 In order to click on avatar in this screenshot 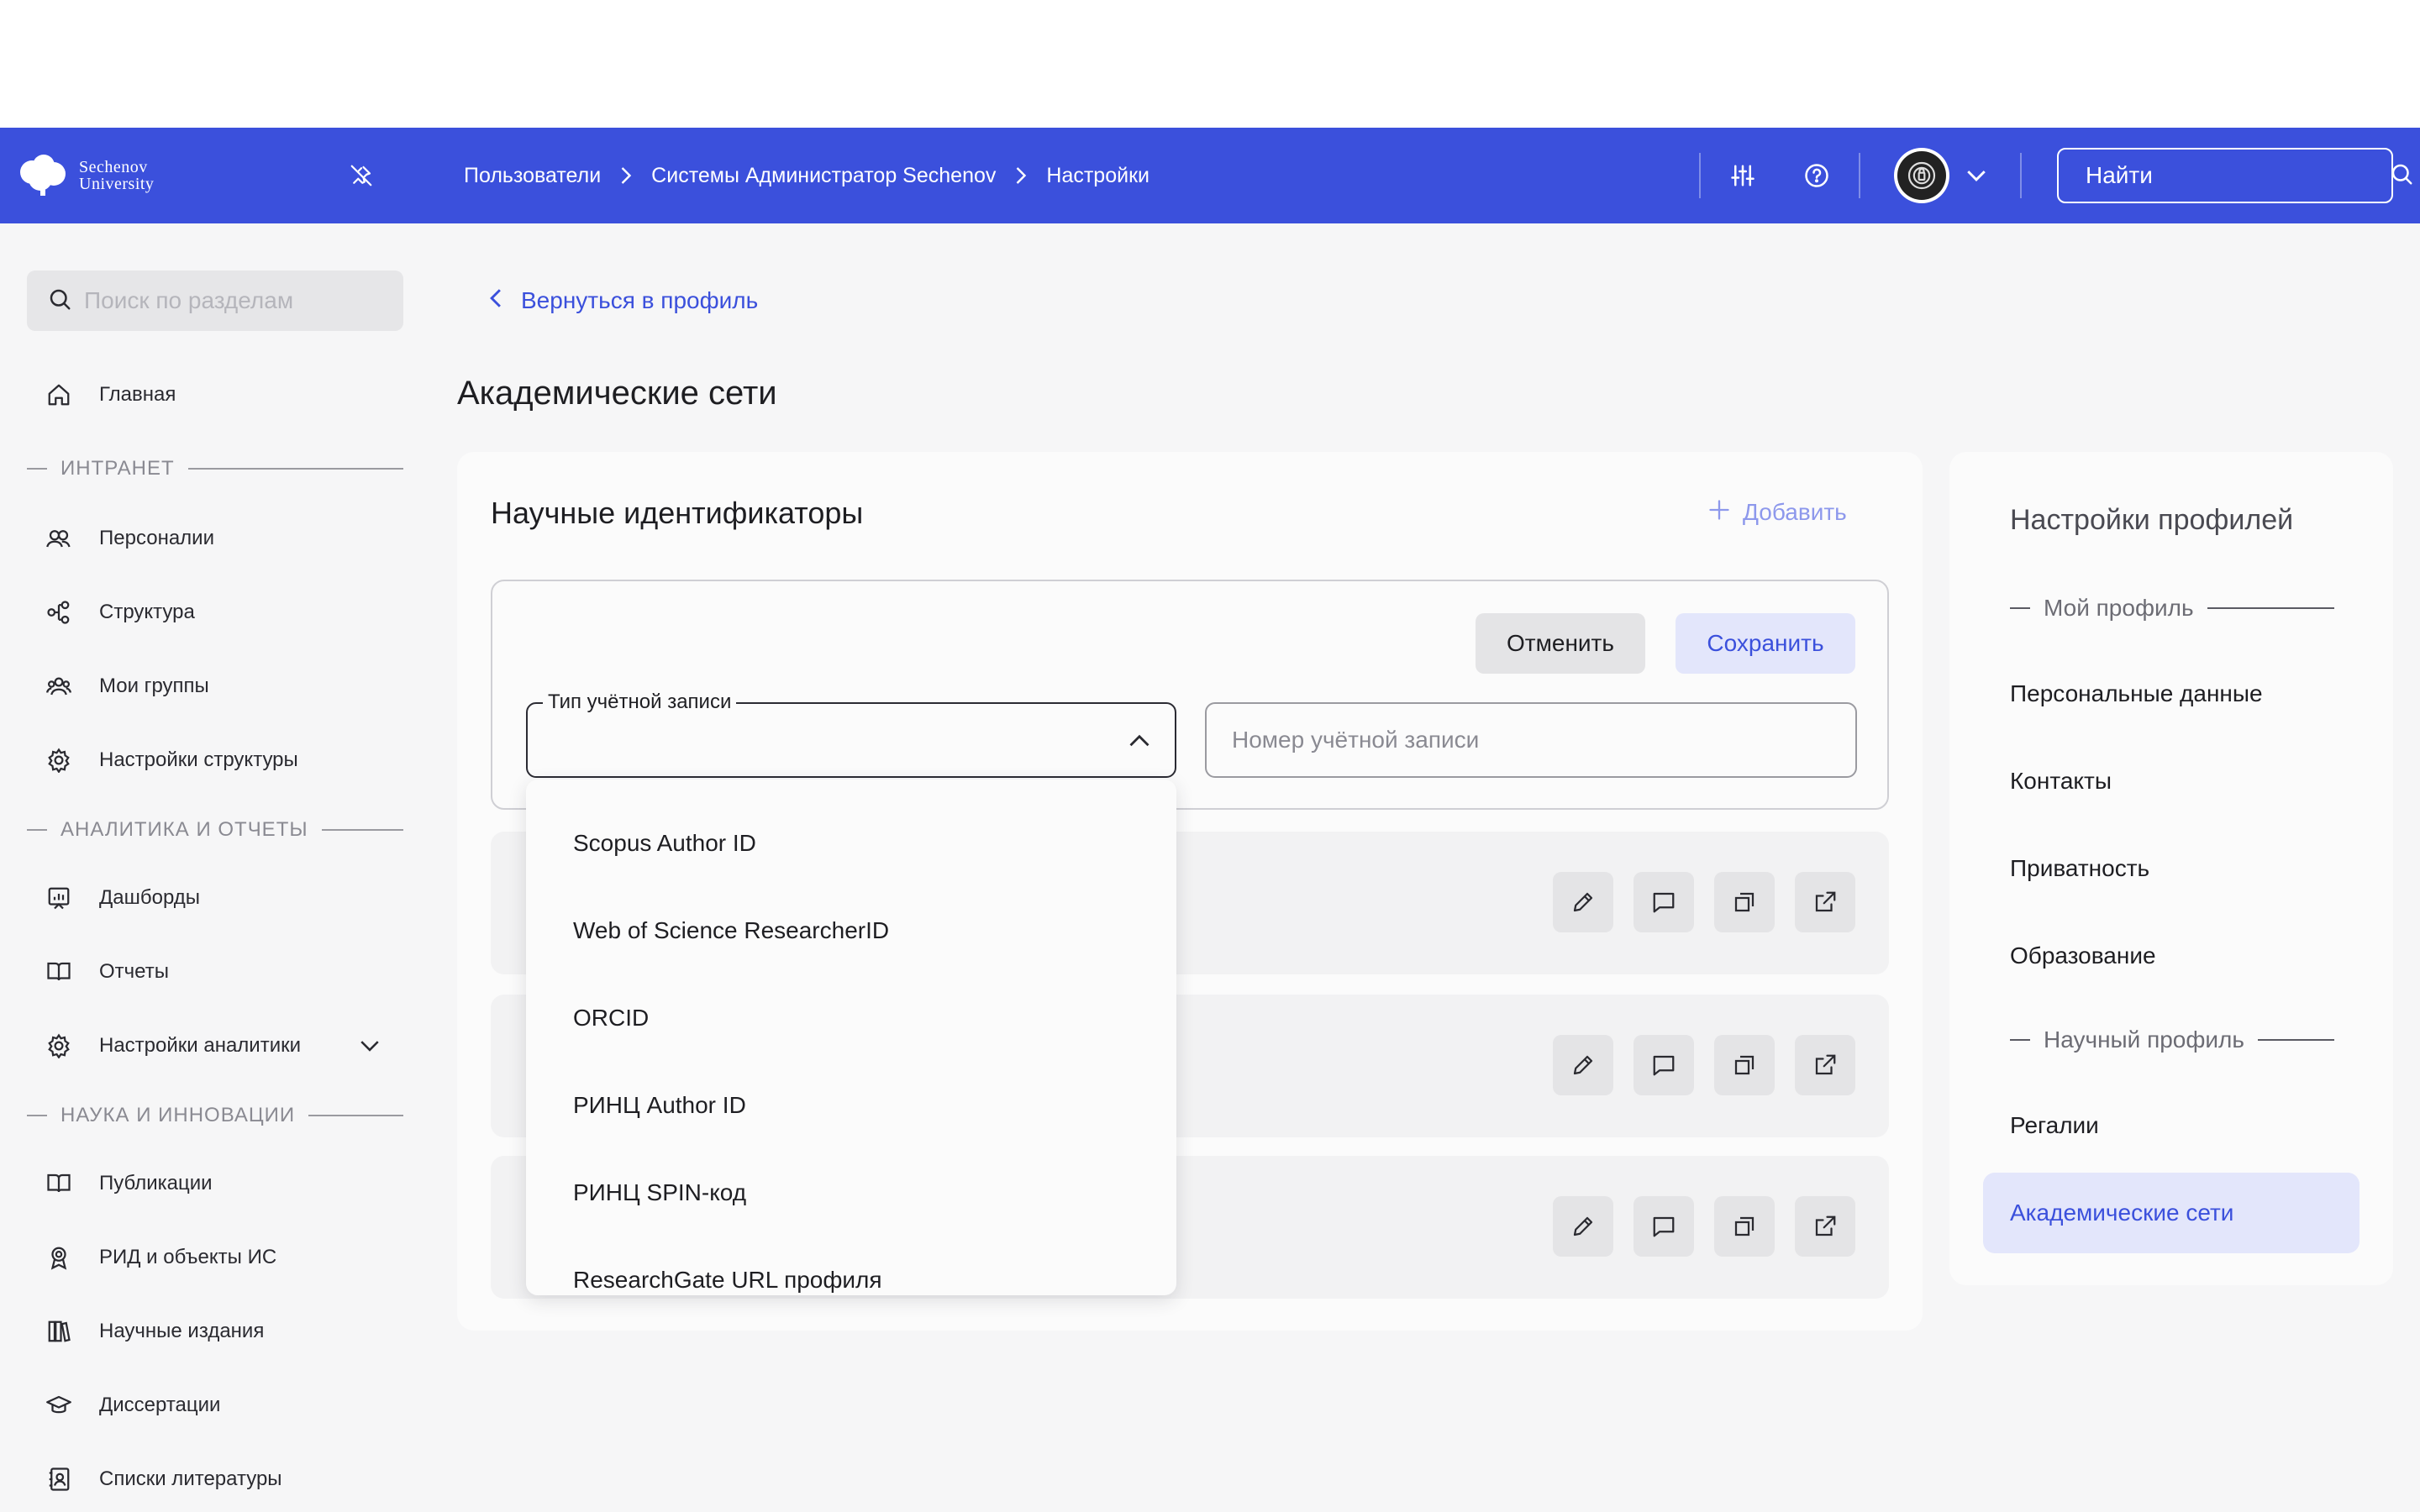, I will do `click(1922, 175)`.